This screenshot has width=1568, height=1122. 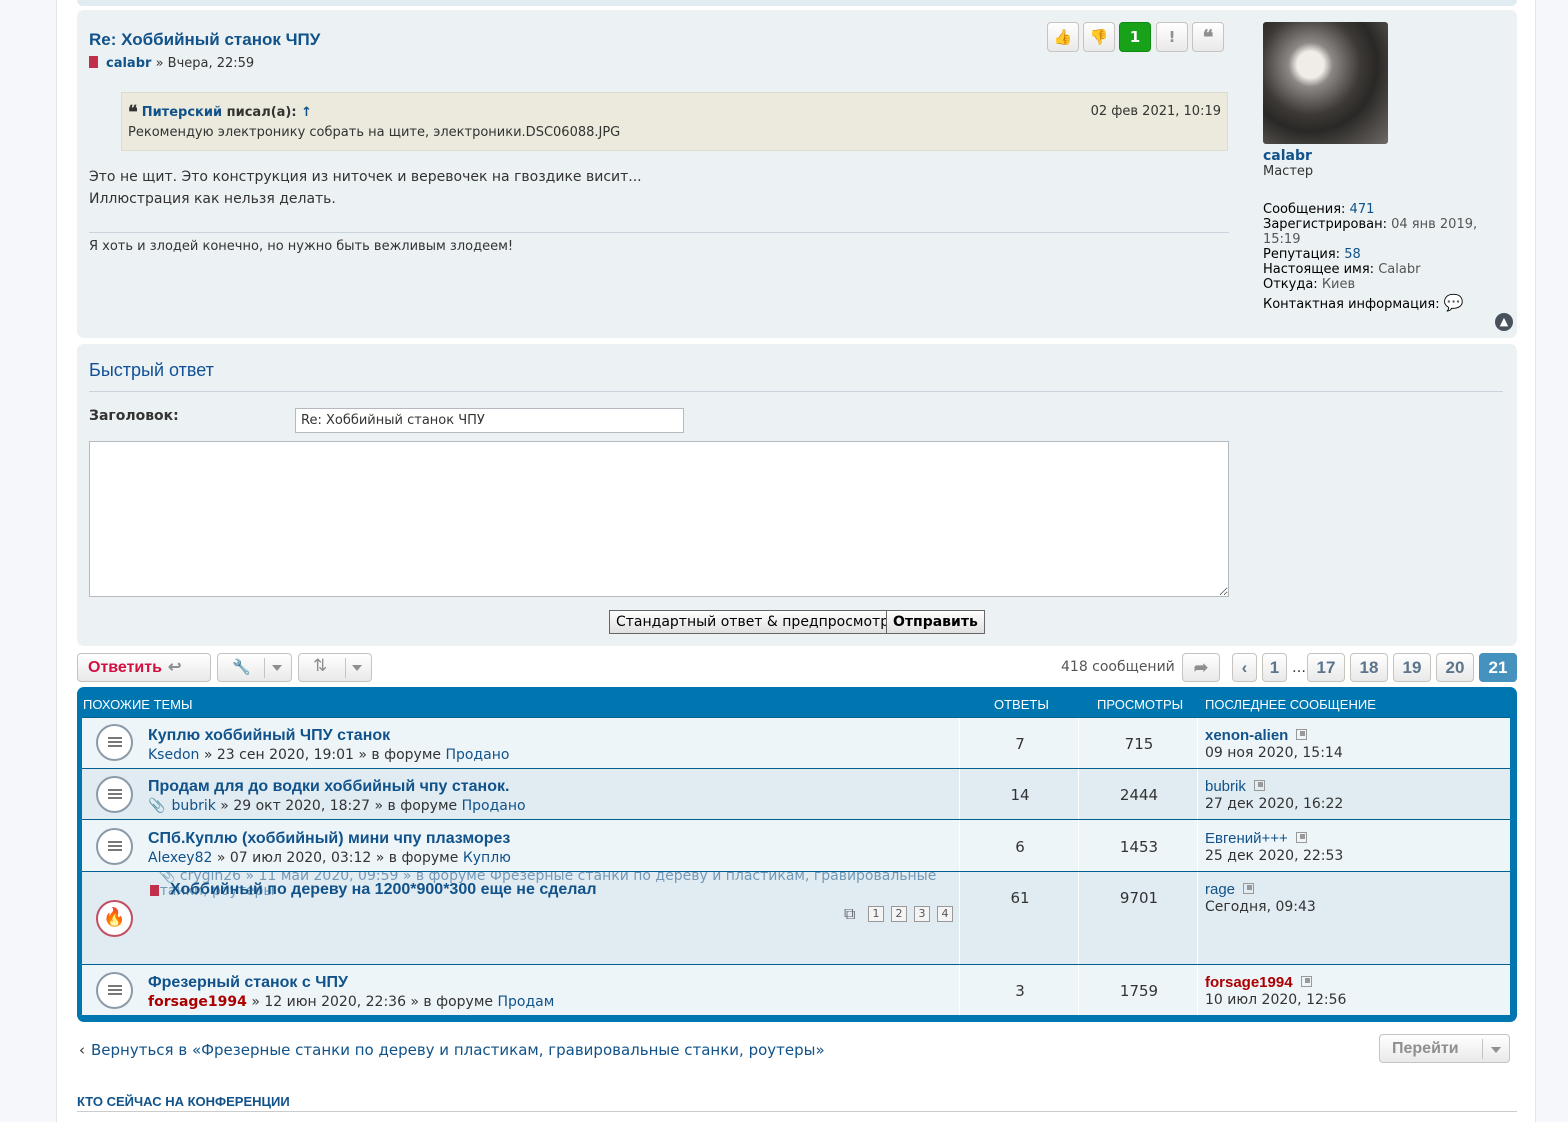 What do you see at coordinates (1139, 795) in the screenshot?
I see `topic-views: 2444` at bounding box center [1139, 795].